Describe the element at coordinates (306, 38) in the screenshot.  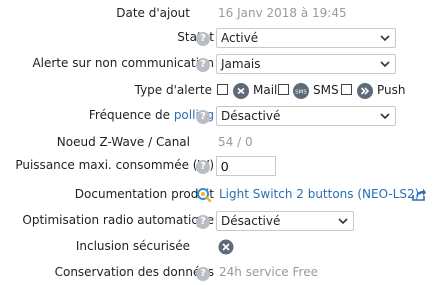
I see `statut-select: Activé` at that location.